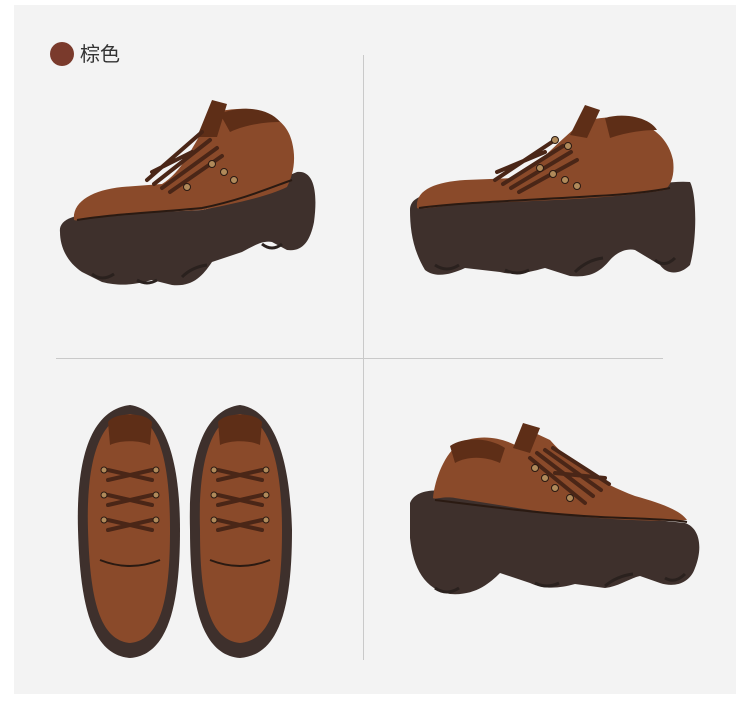 The image size is (750, 709). I want to click on color-variant-label: 棕色, so click(85, 54).